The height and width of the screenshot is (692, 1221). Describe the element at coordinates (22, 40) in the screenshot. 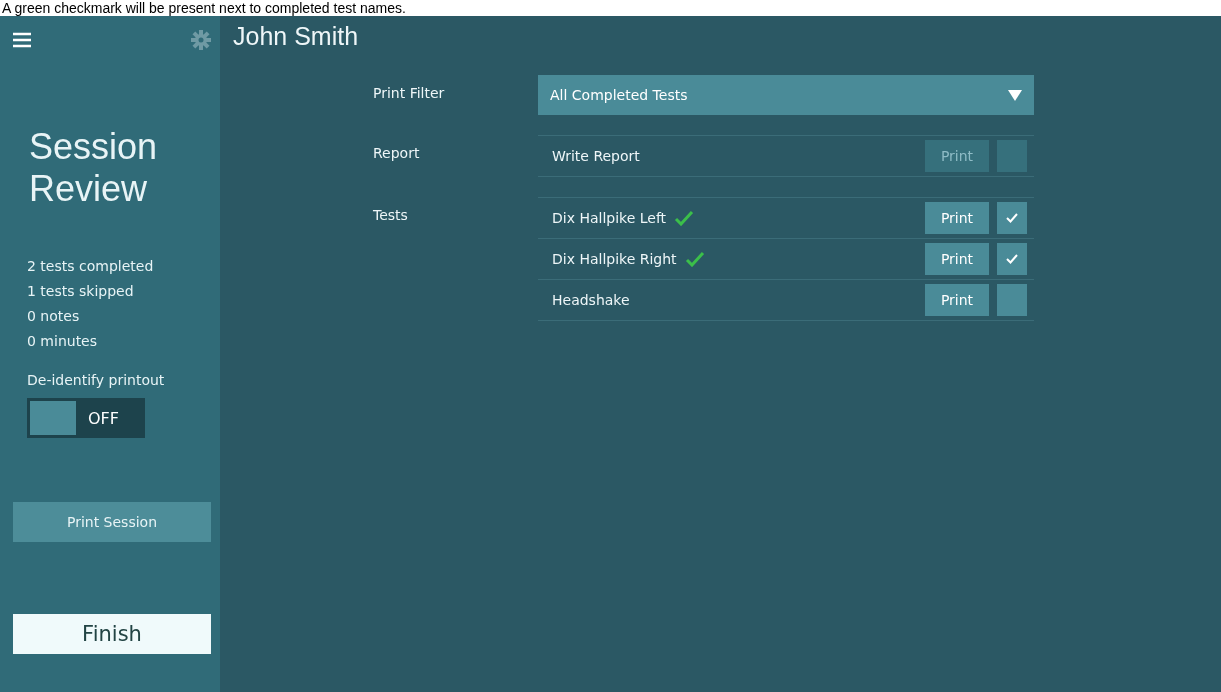

I see `menu-icon` at that location.